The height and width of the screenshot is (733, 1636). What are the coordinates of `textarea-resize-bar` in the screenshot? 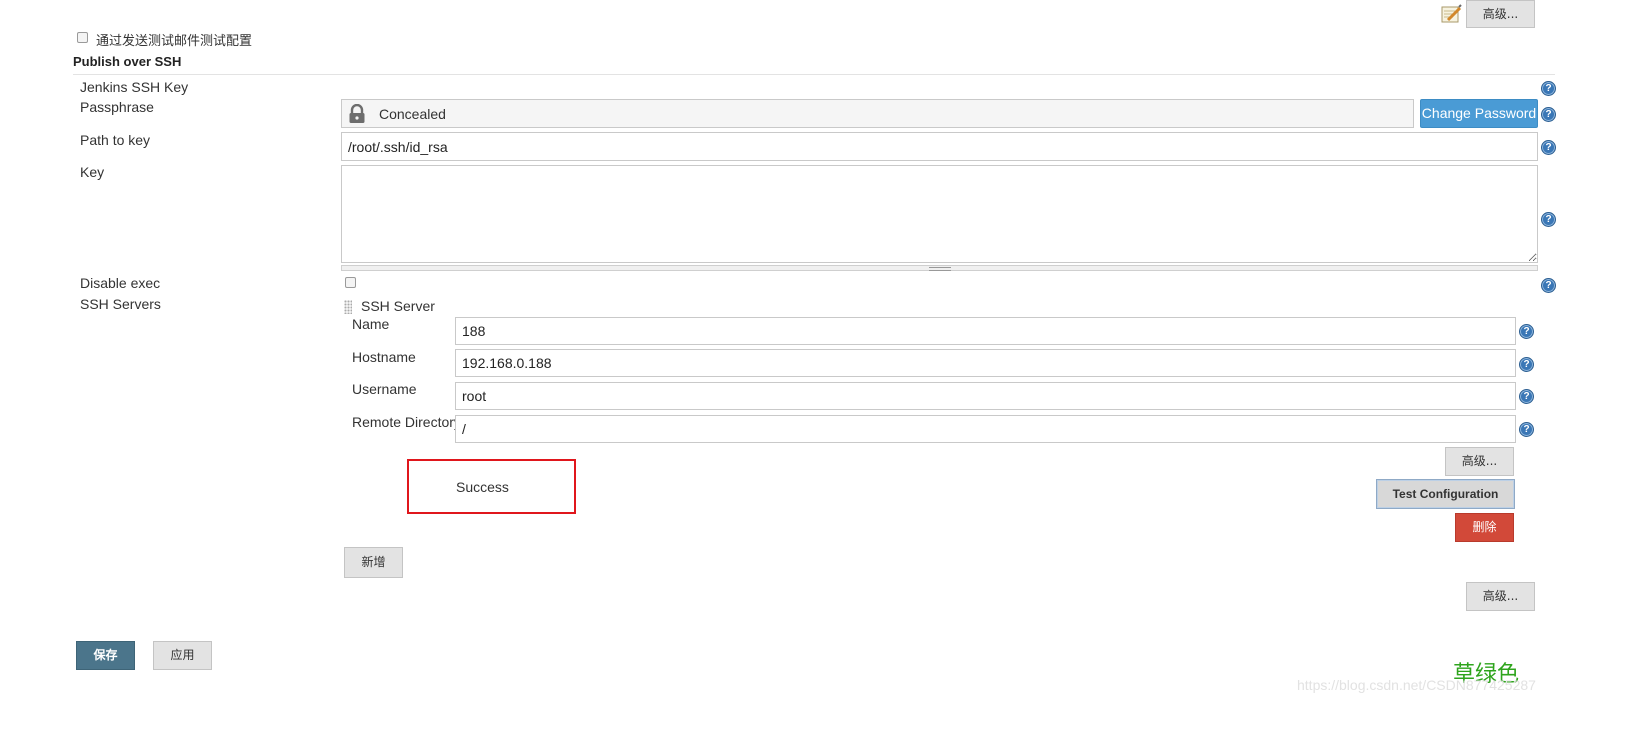 It's located at (939, 268).